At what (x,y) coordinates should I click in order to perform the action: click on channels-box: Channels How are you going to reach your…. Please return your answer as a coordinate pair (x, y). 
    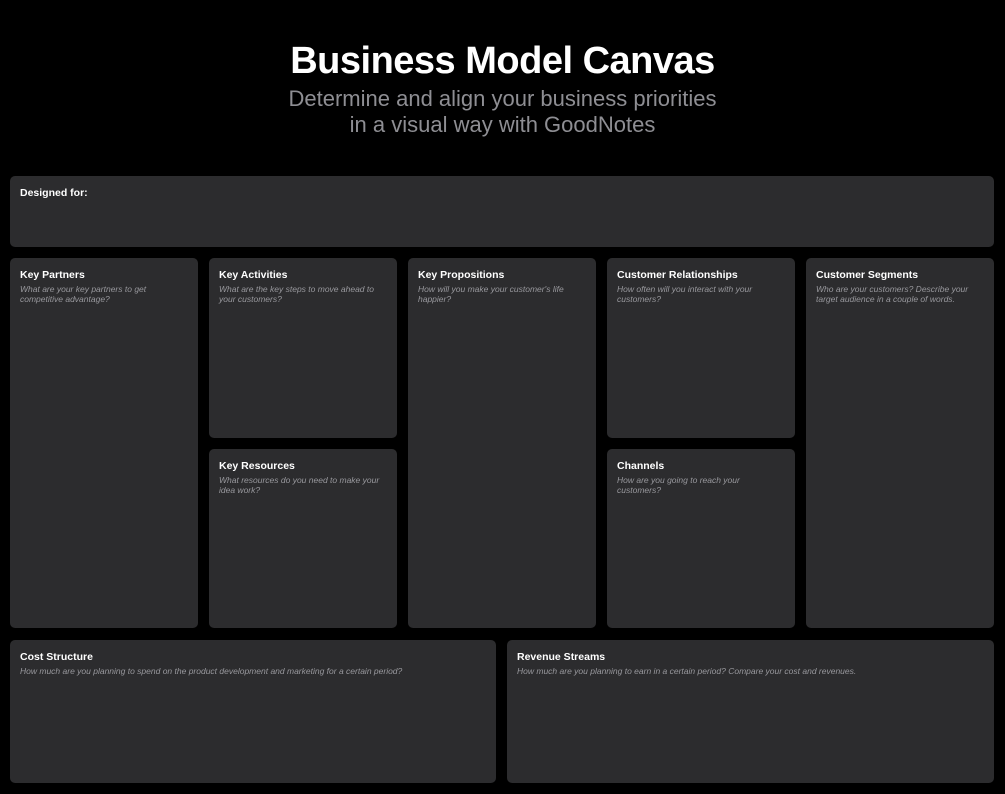
    Looking at the image, I should click on (701, 538).